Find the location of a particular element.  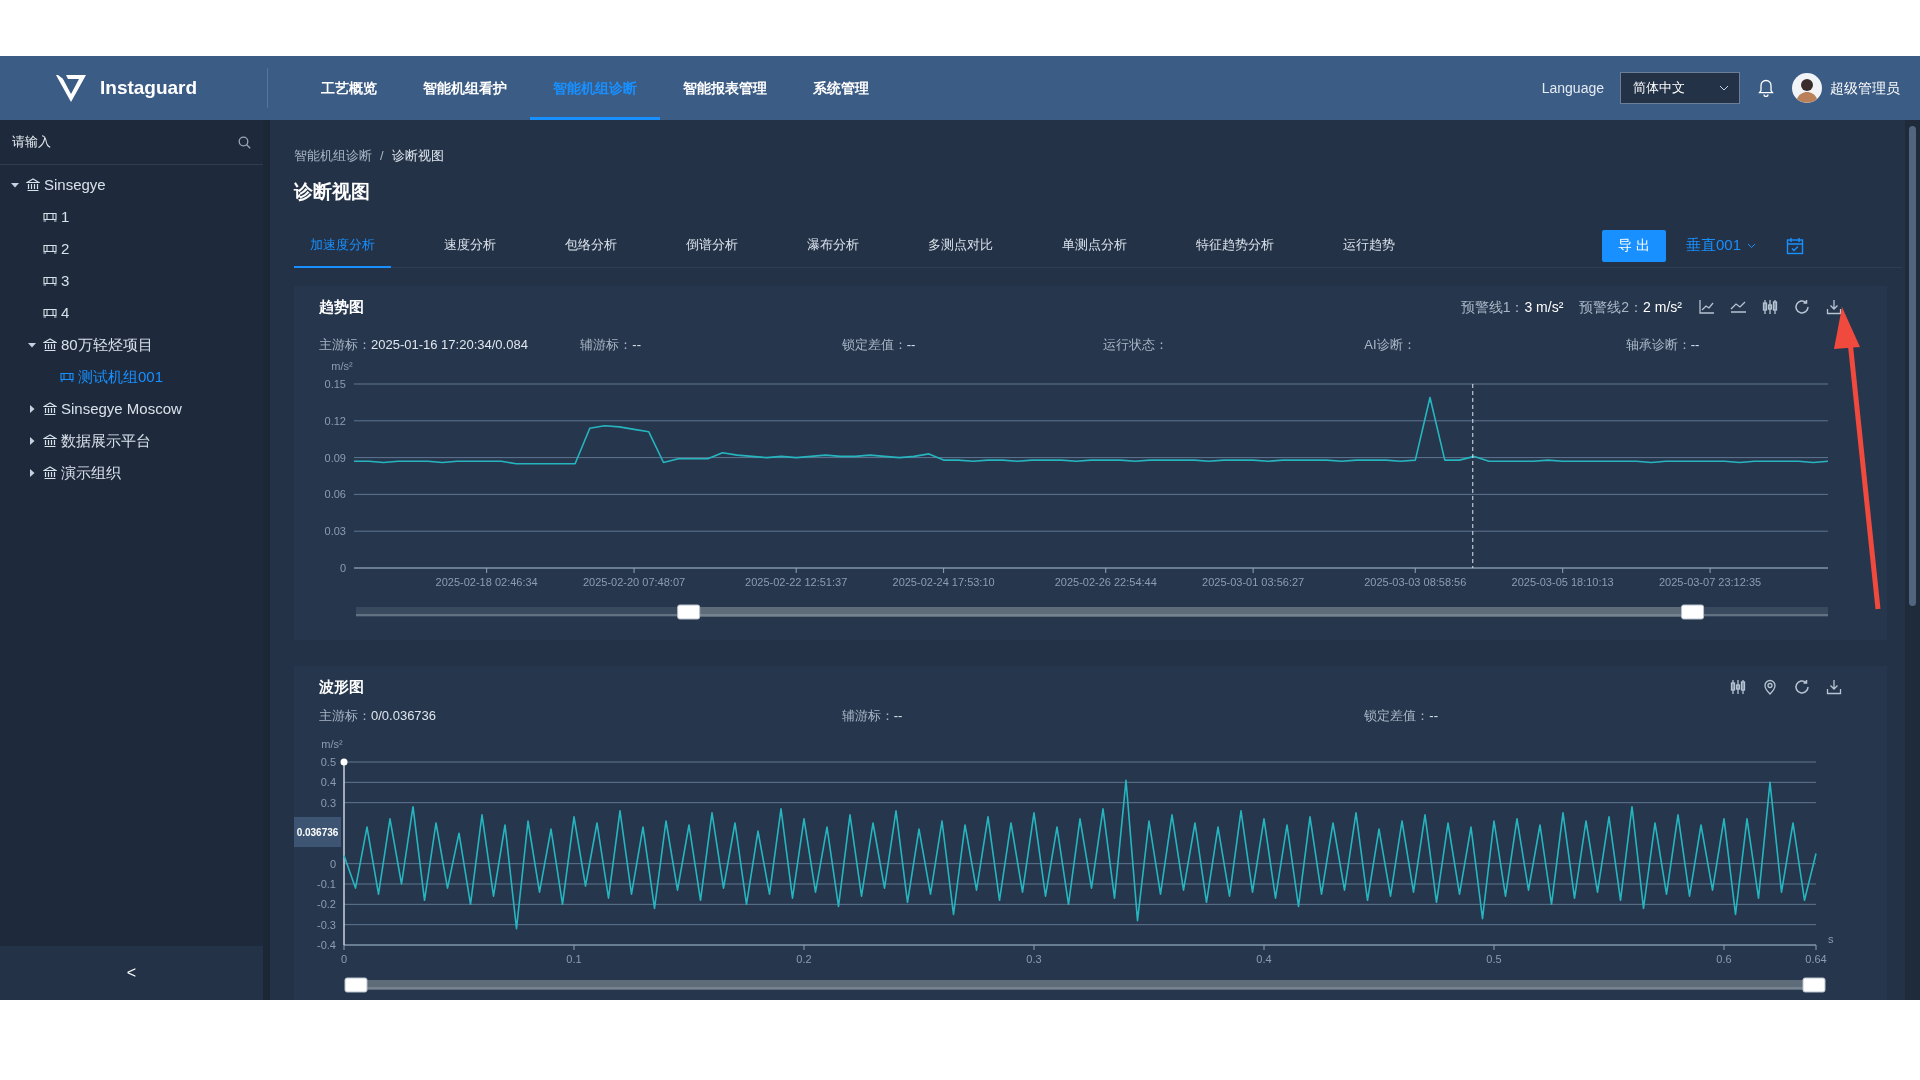

cursor-info: 轴承诊断：-- is located at coordinates (1663, 345).